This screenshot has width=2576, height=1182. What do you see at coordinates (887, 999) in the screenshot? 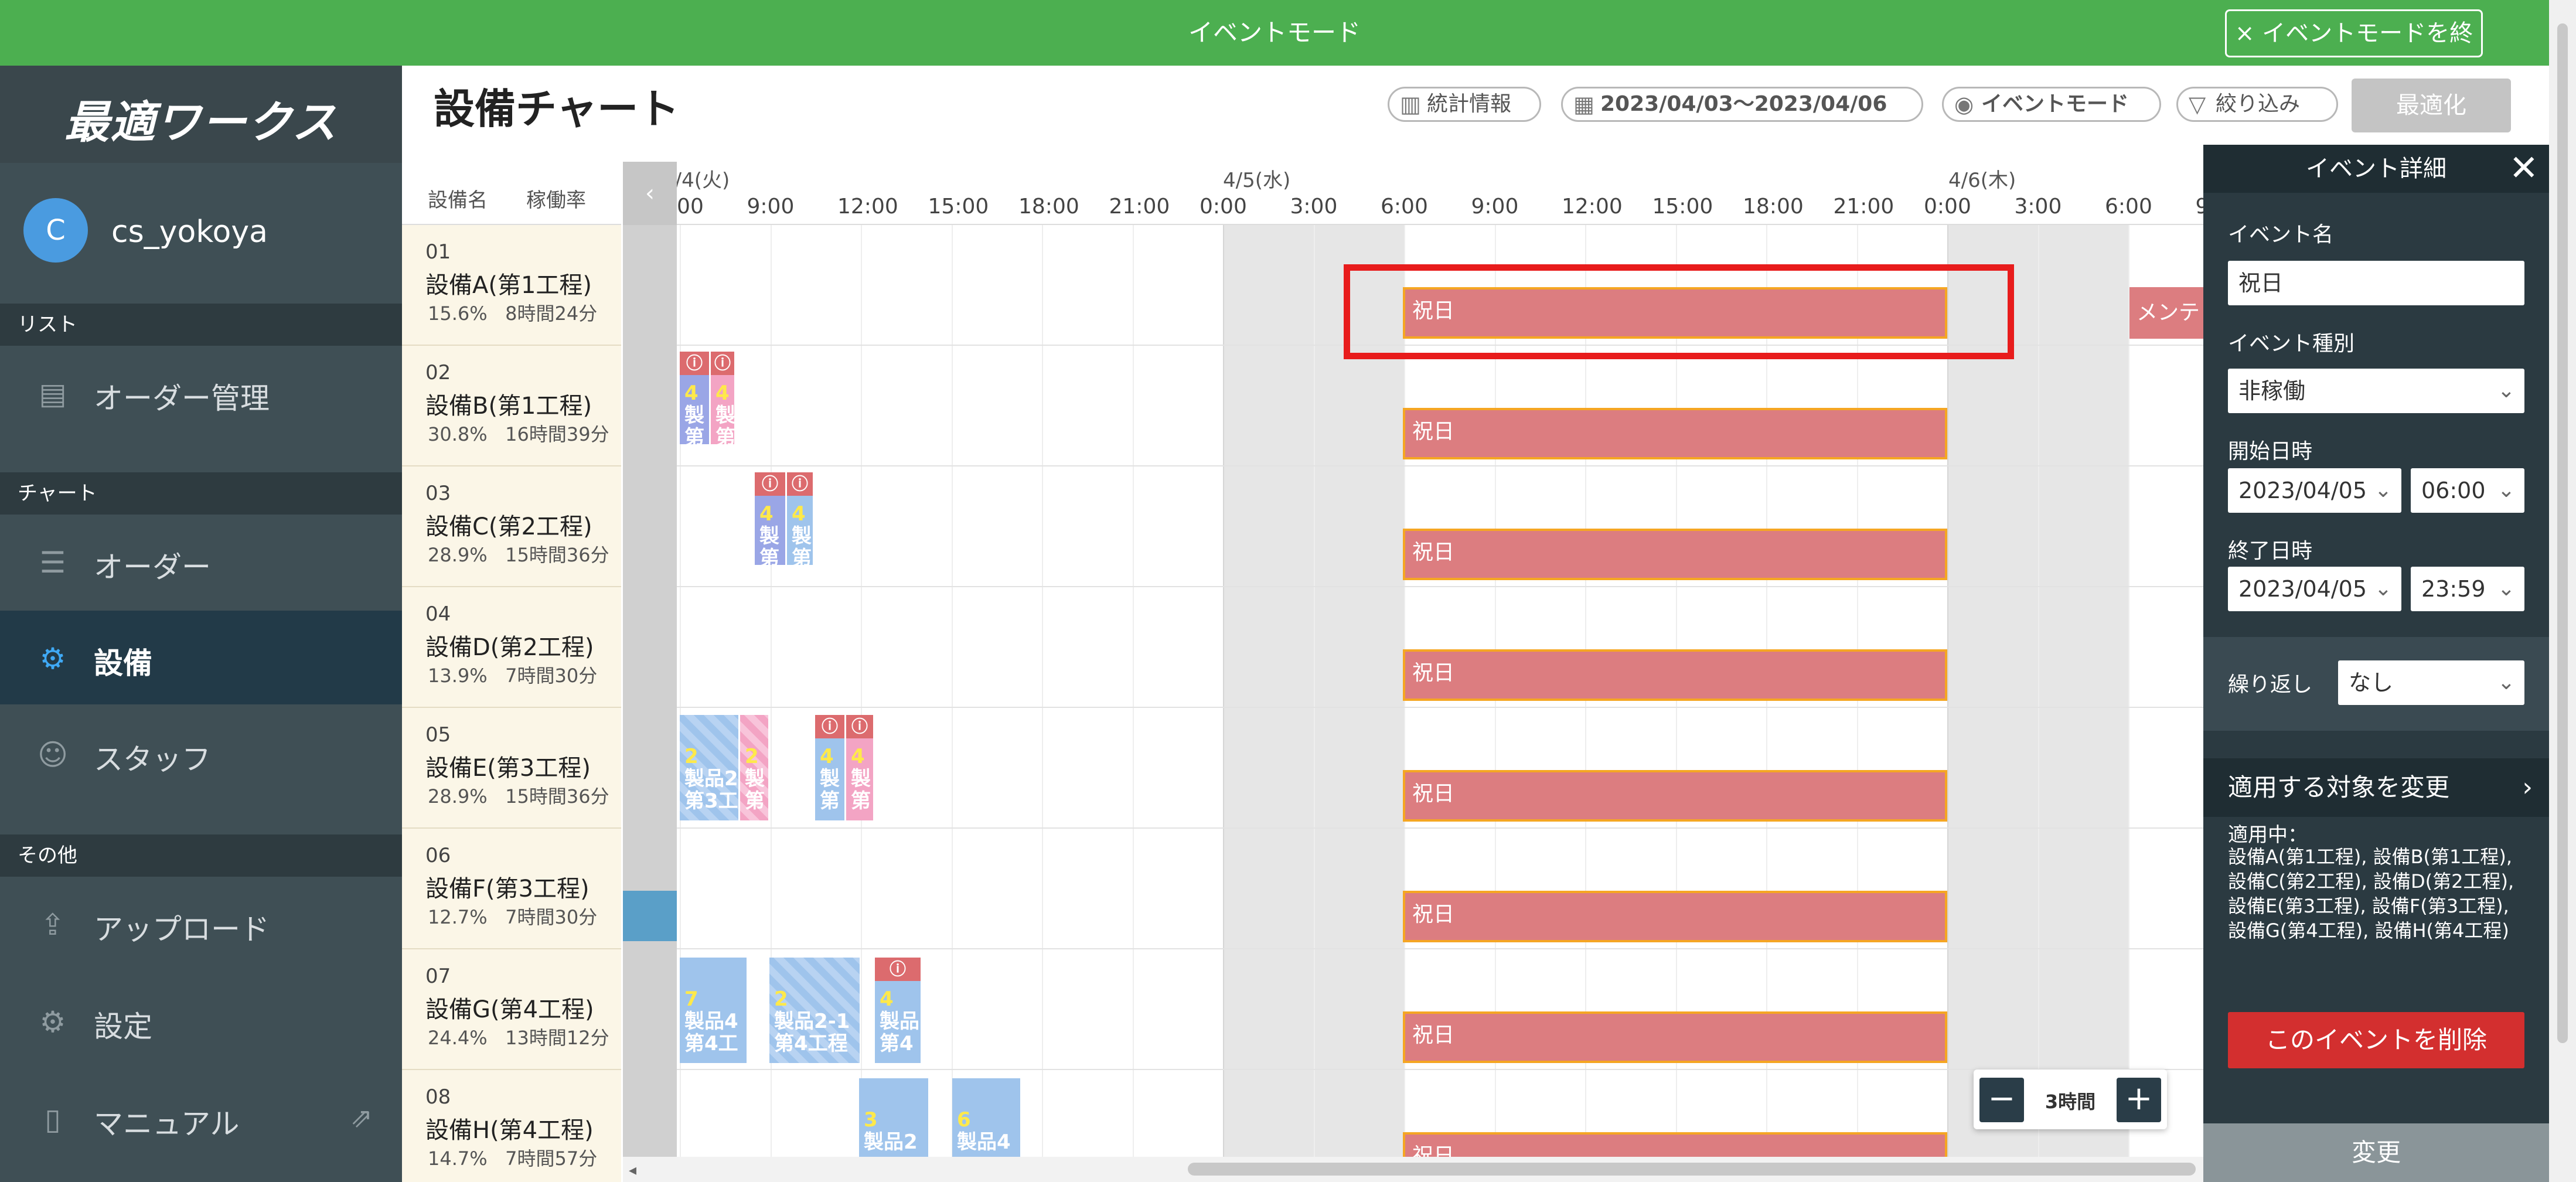
I see `order-quantity: 4` at bounding box center [887, 999].